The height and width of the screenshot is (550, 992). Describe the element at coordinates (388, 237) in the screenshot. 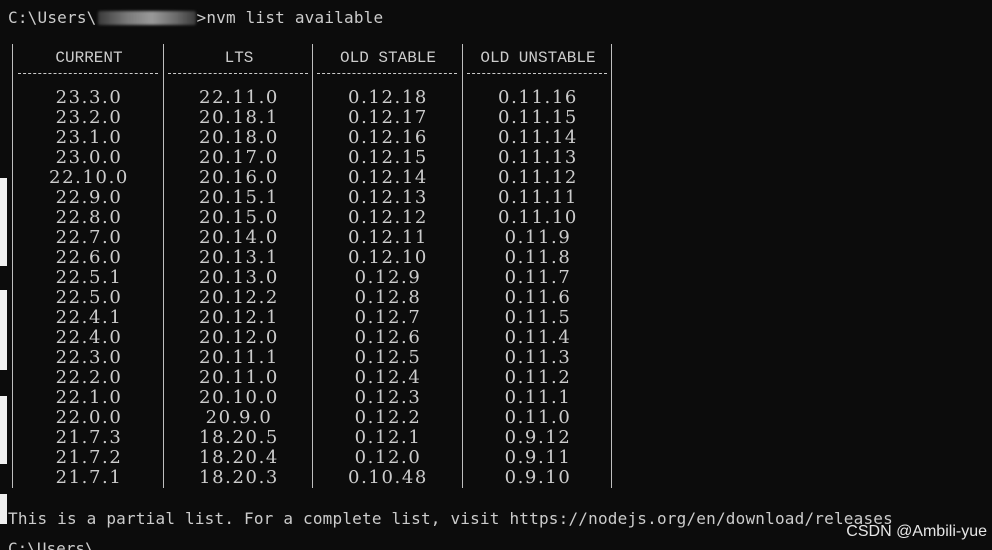

I see `version-cell: 0.12.11` at that location.